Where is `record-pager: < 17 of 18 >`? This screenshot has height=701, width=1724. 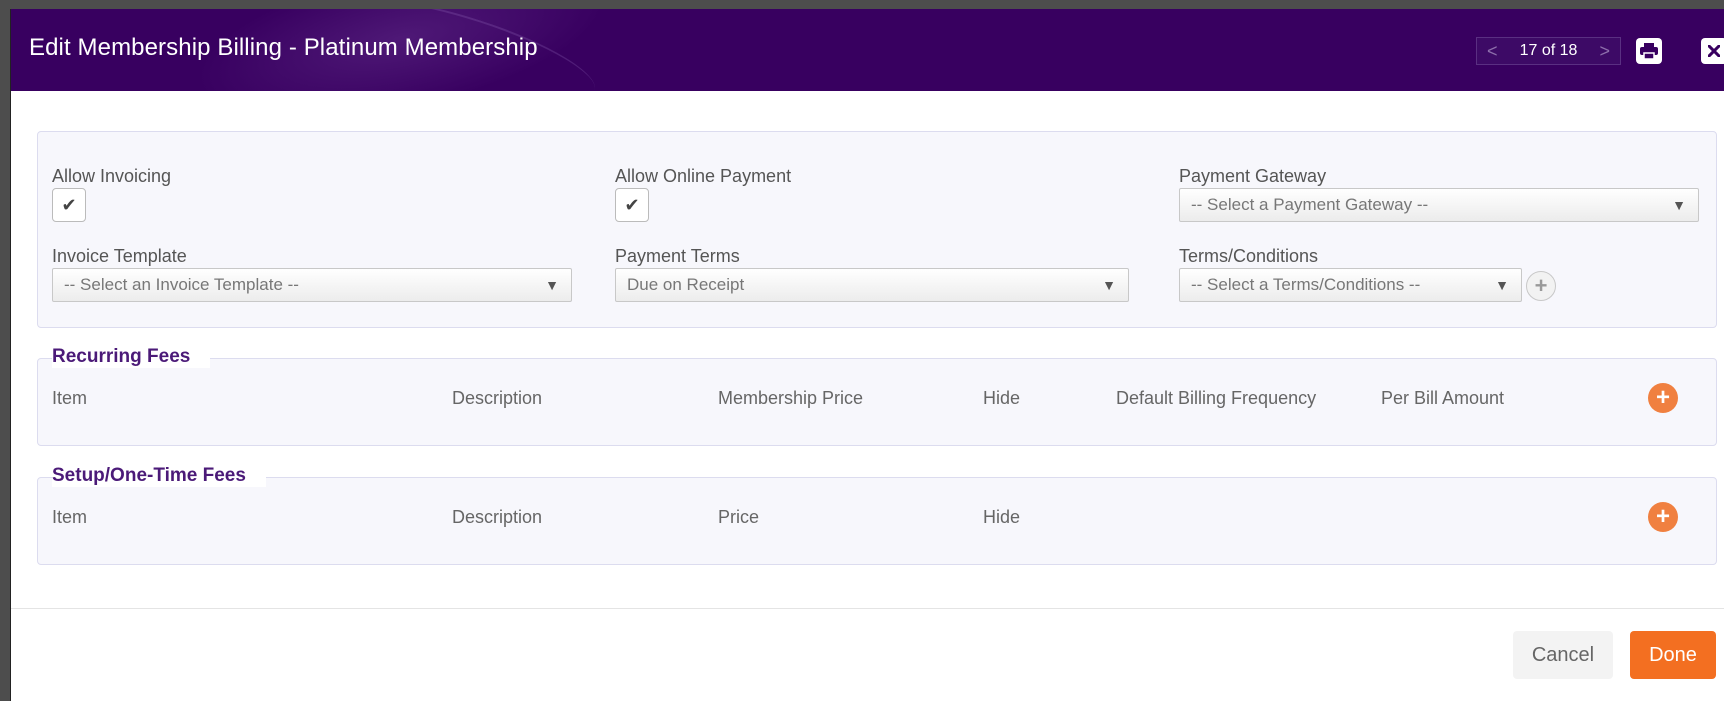
record-pager: < 17 of 18 > is located at coordinates (1548, 51).